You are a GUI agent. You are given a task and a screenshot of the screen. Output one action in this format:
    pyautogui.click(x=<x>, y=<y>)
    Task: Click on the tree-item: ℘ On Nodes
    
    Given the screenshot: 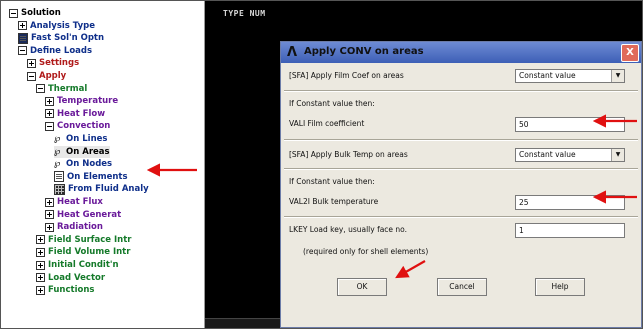 What is the action you would take?
    pyautogui.click(x=83, y=164)
    